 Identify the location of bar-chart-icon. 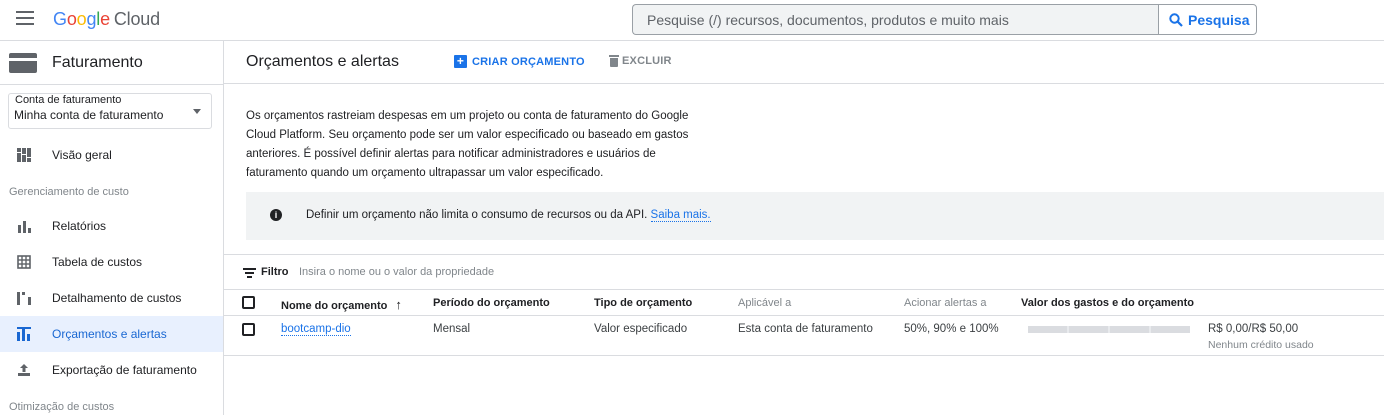
(24, 227).